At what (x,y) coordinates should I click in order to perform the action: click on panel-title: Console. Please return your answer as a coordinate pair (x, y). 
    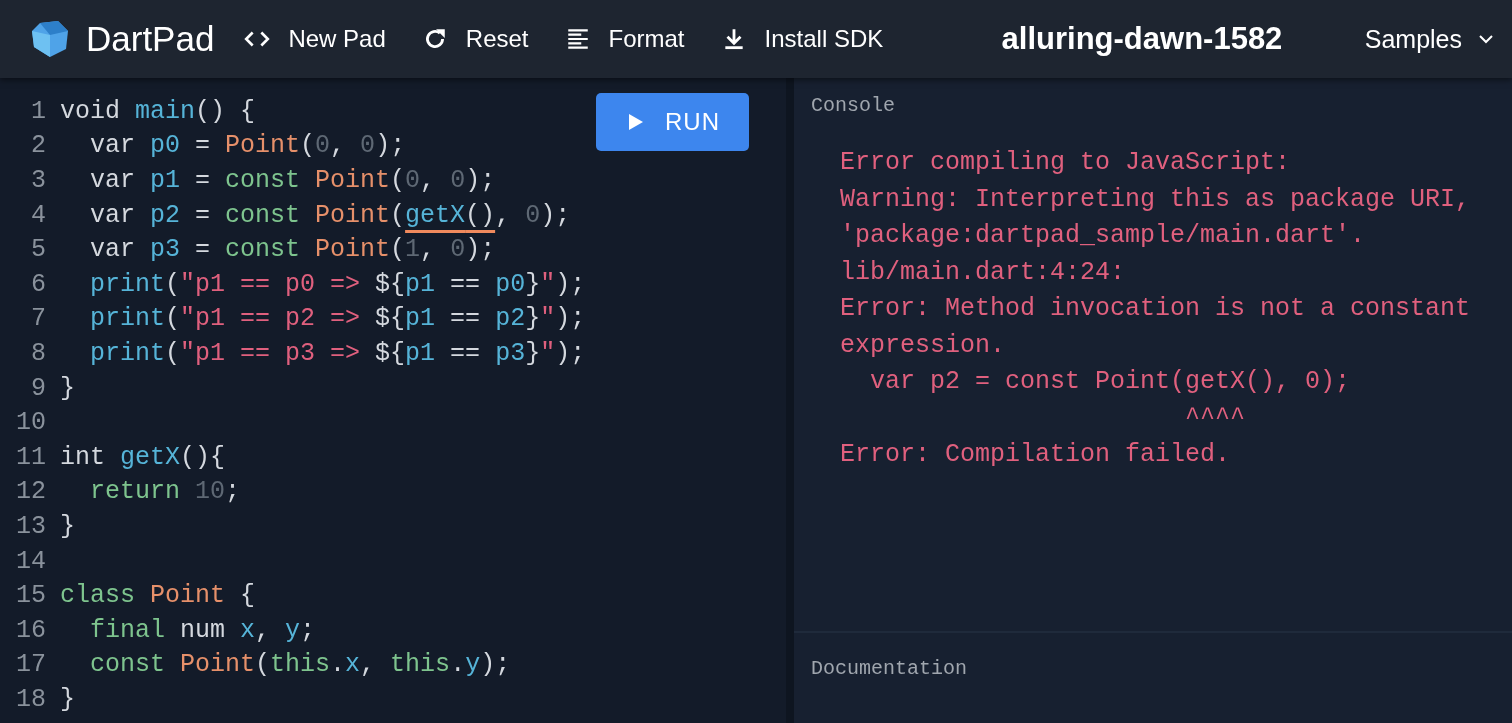
    Looking at the image, I should click on (853, 105).